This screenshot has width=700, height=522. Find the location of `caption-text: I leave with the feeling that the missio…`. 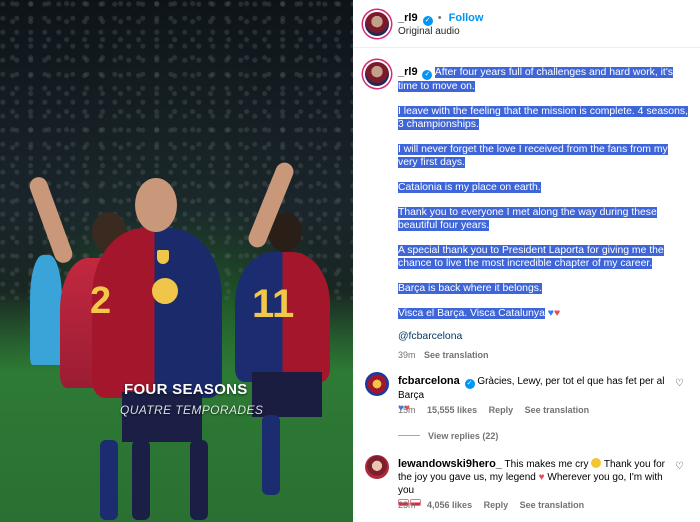

caption-text: I leave with the feeling that the missio… is located at coordinates (543, 118).